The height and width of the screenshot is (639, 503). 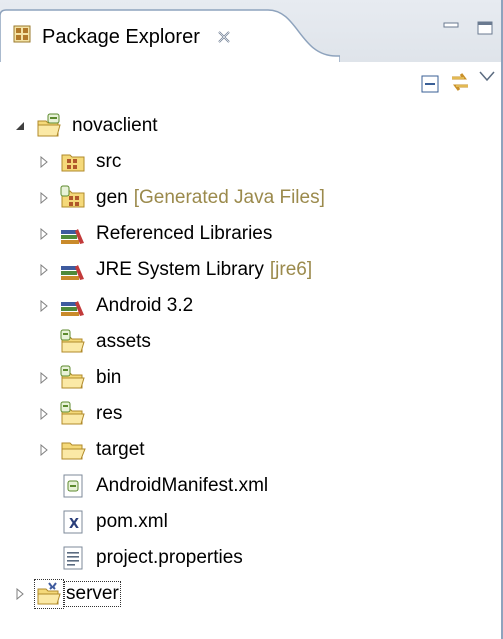 I want to click on tree-item-bin: bin, so click(x=78, y=378).